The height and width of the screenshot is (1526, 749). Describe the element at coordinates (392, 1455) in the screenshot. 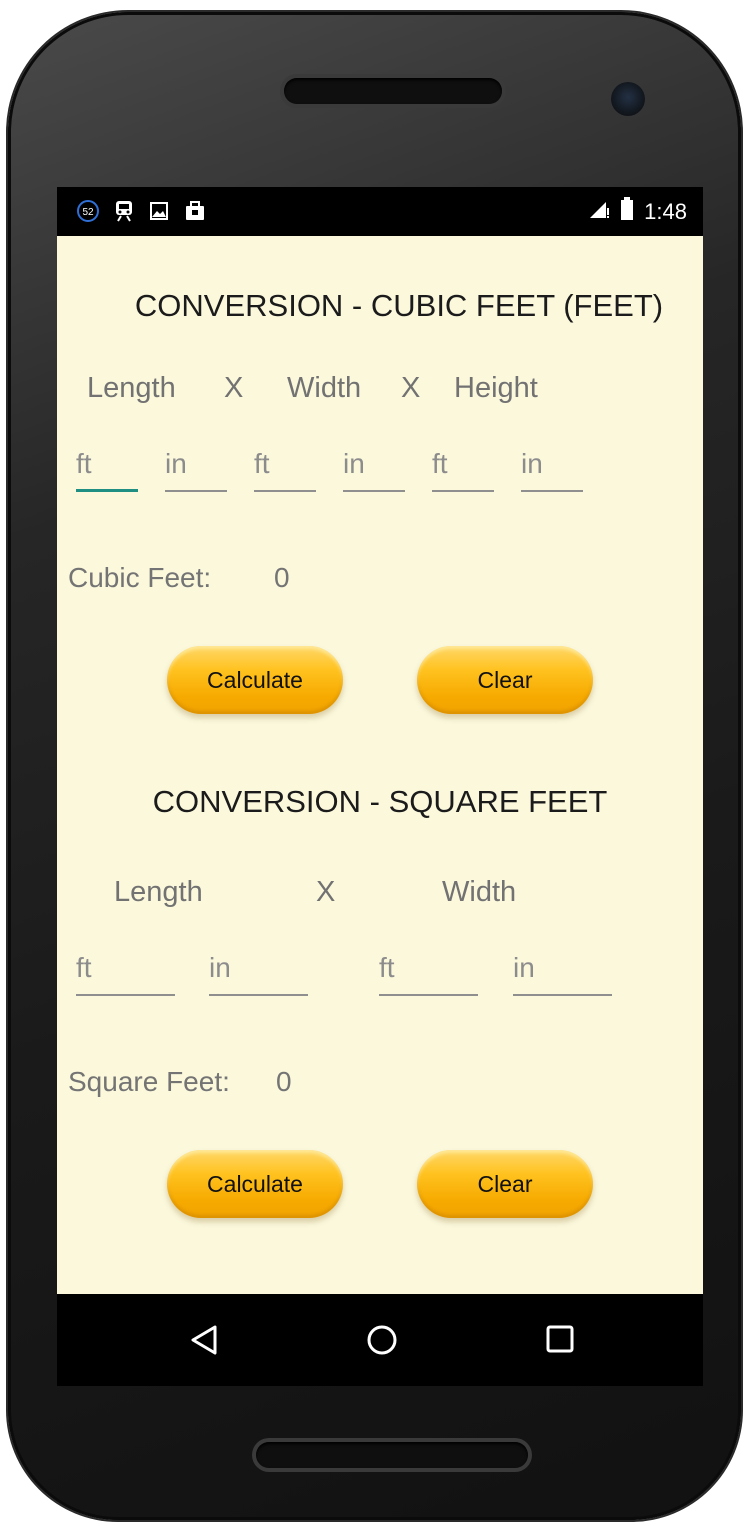

I see `bottom-speaker` at that location.